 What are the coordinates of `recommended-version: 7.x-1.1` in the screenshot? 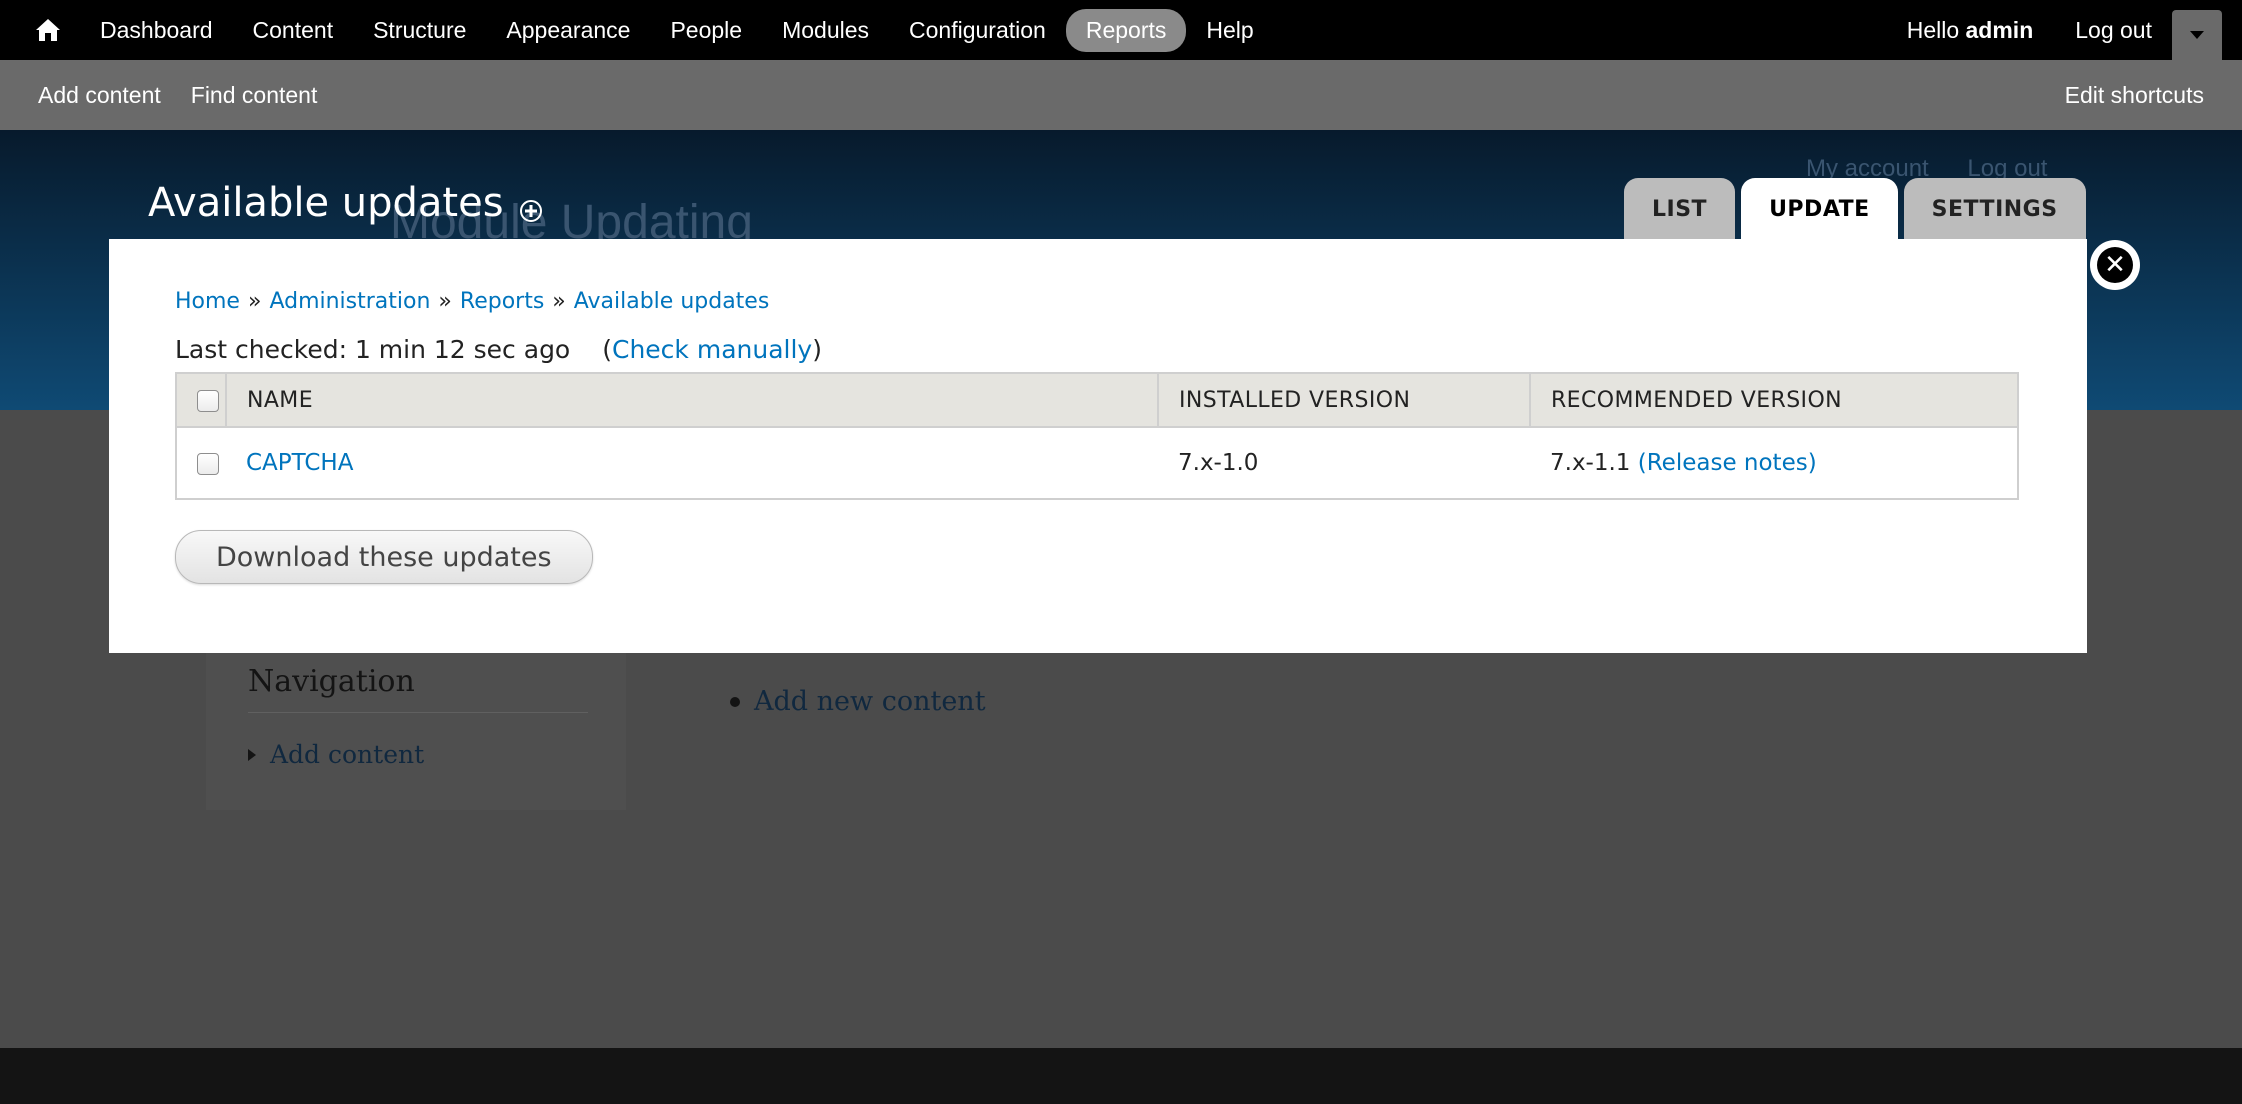 It's located at (1590, 463).